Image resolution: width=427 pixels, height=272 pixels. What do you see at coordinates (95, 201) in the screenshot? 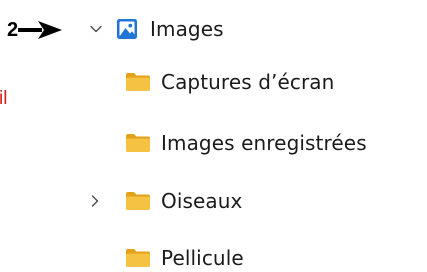
I see `chevron-right-icon` at bounding box center [95, 201].